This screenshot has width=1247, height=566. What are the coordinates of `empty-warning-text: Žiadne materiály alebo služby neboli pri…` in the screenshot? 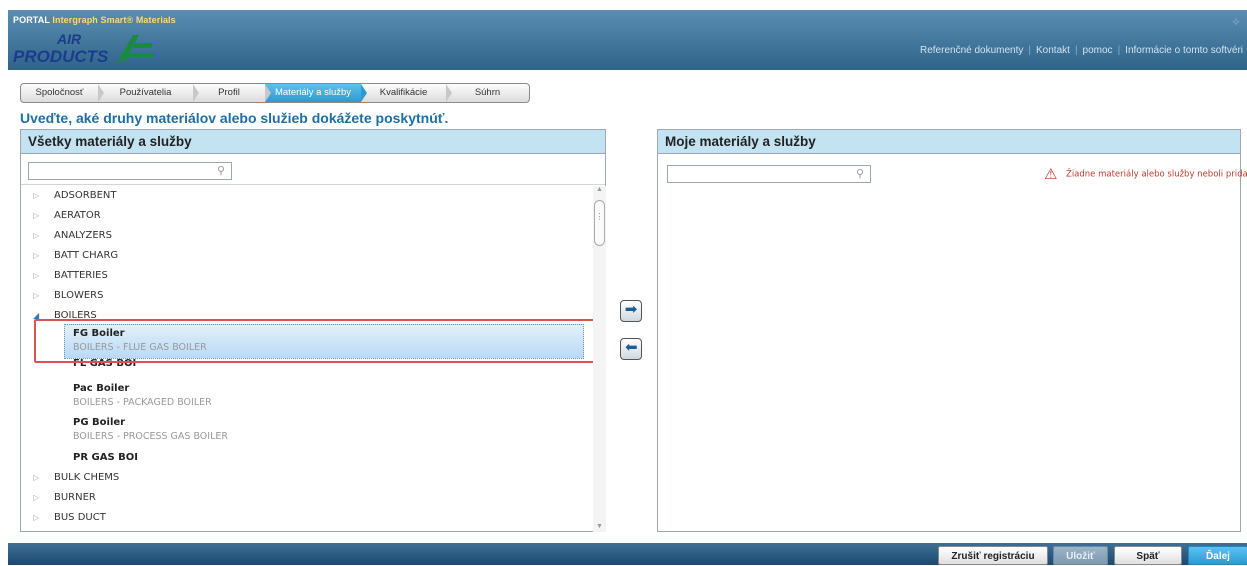 It's located at (1156, 174).